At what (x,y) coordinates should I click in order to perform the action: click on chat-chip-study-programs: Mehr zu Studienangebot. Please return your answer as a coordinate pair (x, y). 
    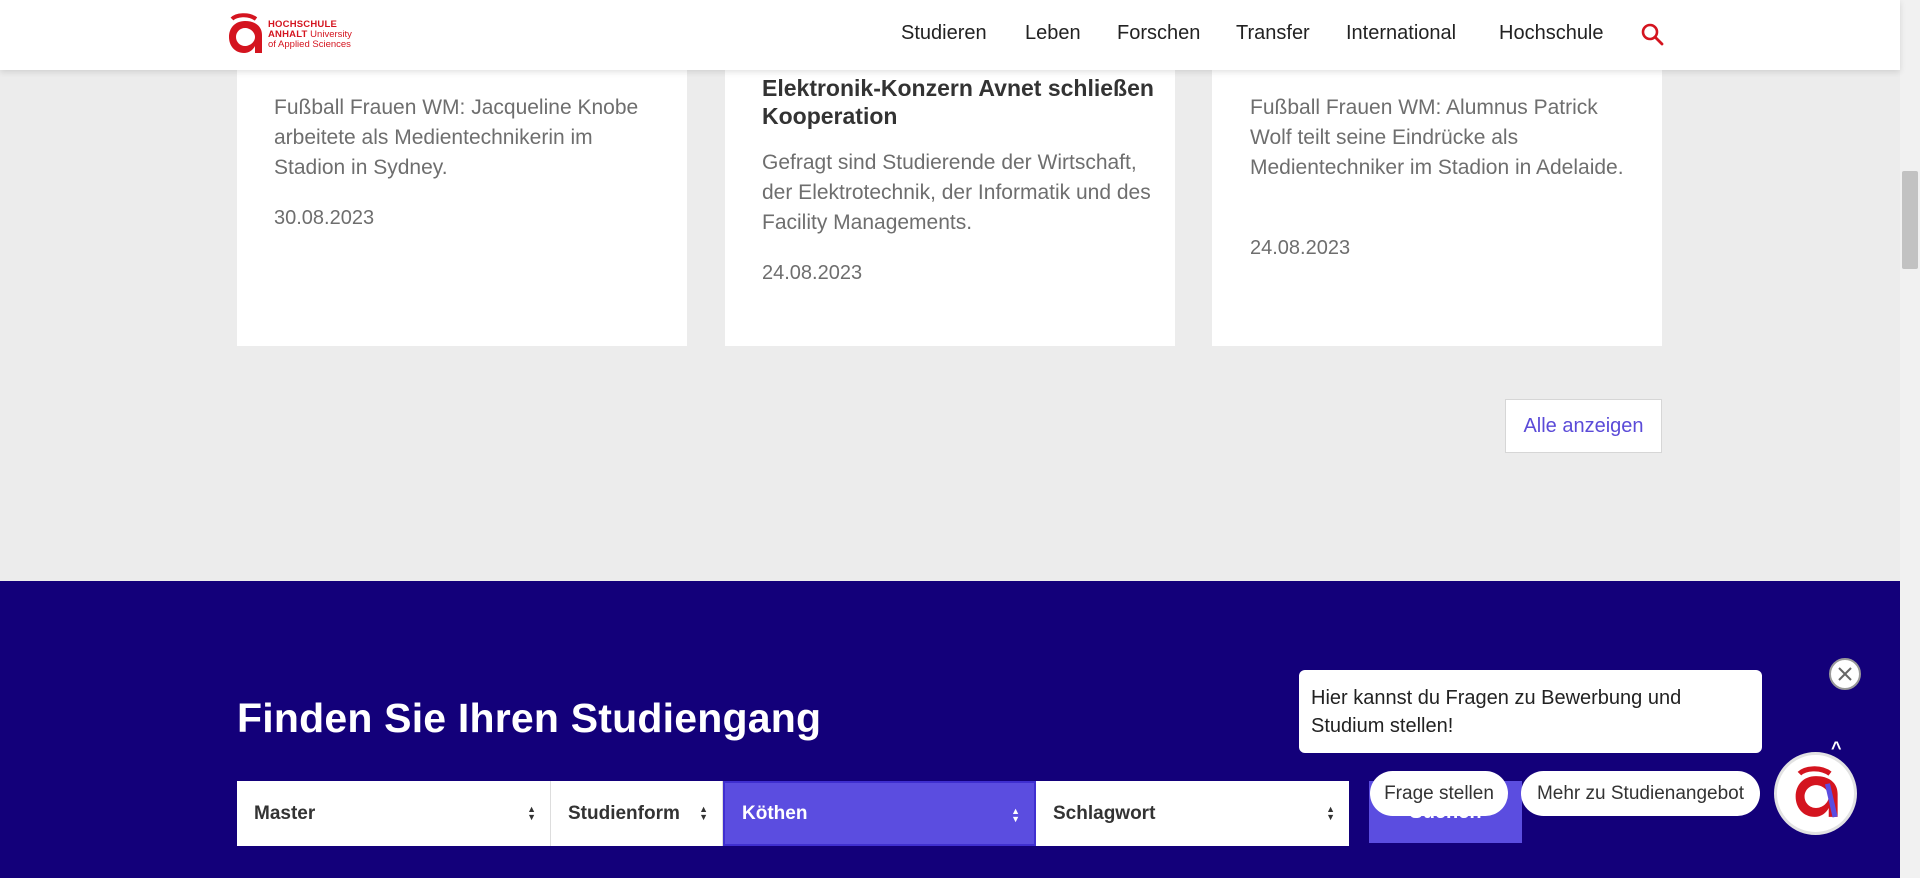
    Looking at the image, I should click on (1640, 793).